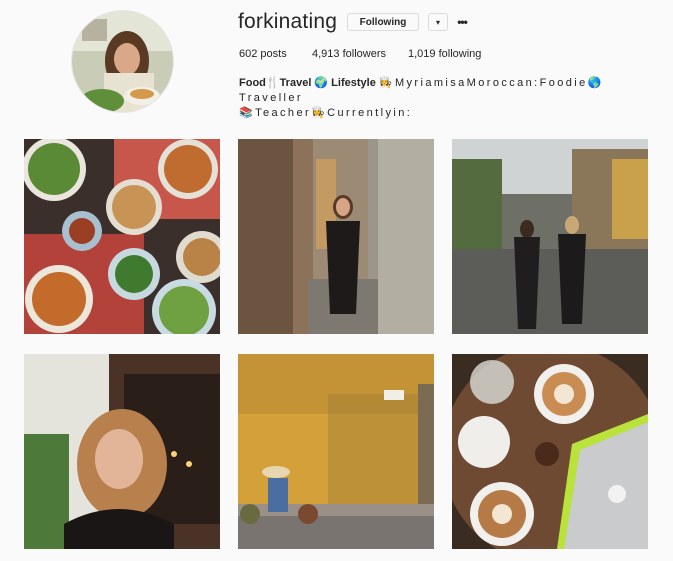 The height and width of the screenshot is (561, 673). I want to click on coffee-laptop-photo, so click(550, 451).